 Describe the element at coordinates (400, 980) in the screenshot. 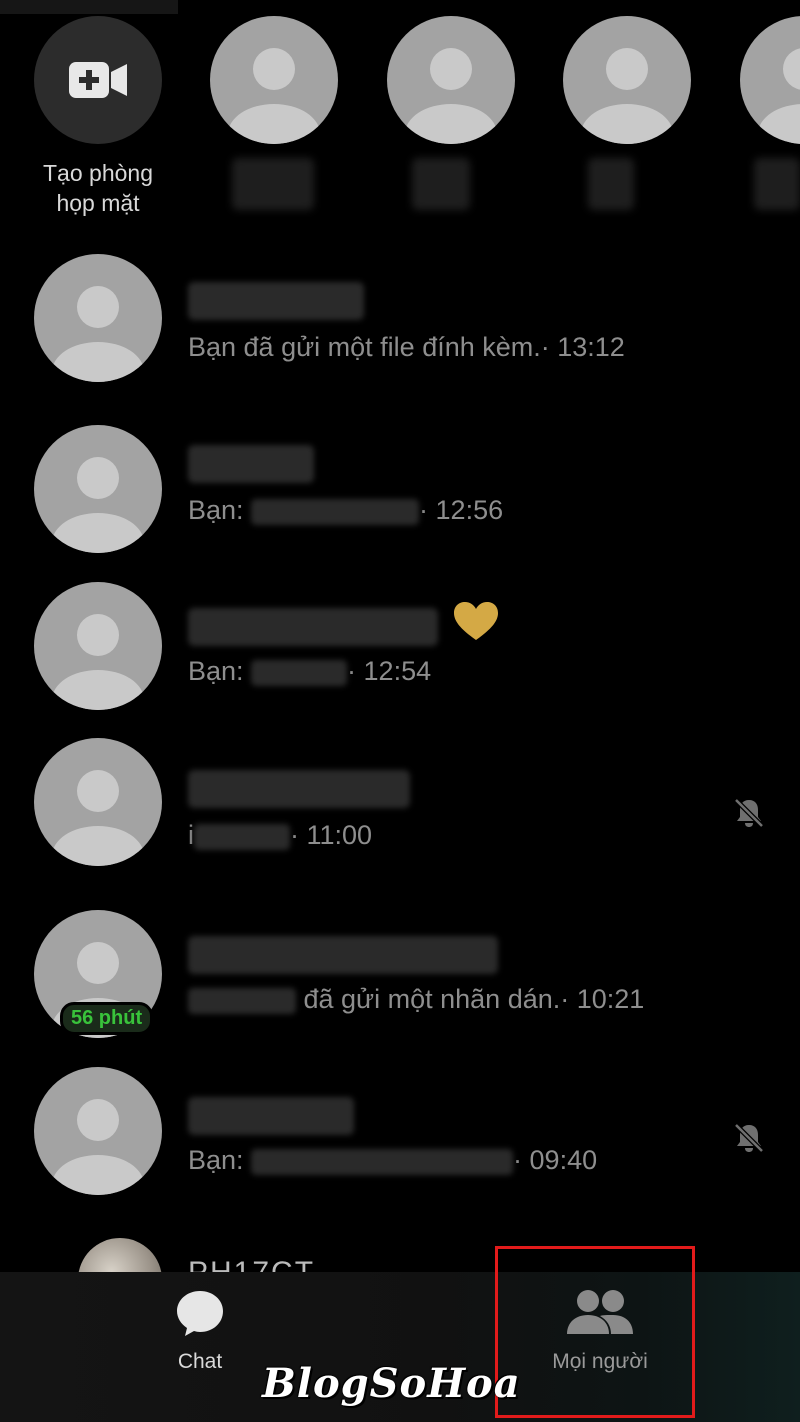

I see `chat-row: 56 phút đã gửi một nhãn dán.· 10:21` at that location.